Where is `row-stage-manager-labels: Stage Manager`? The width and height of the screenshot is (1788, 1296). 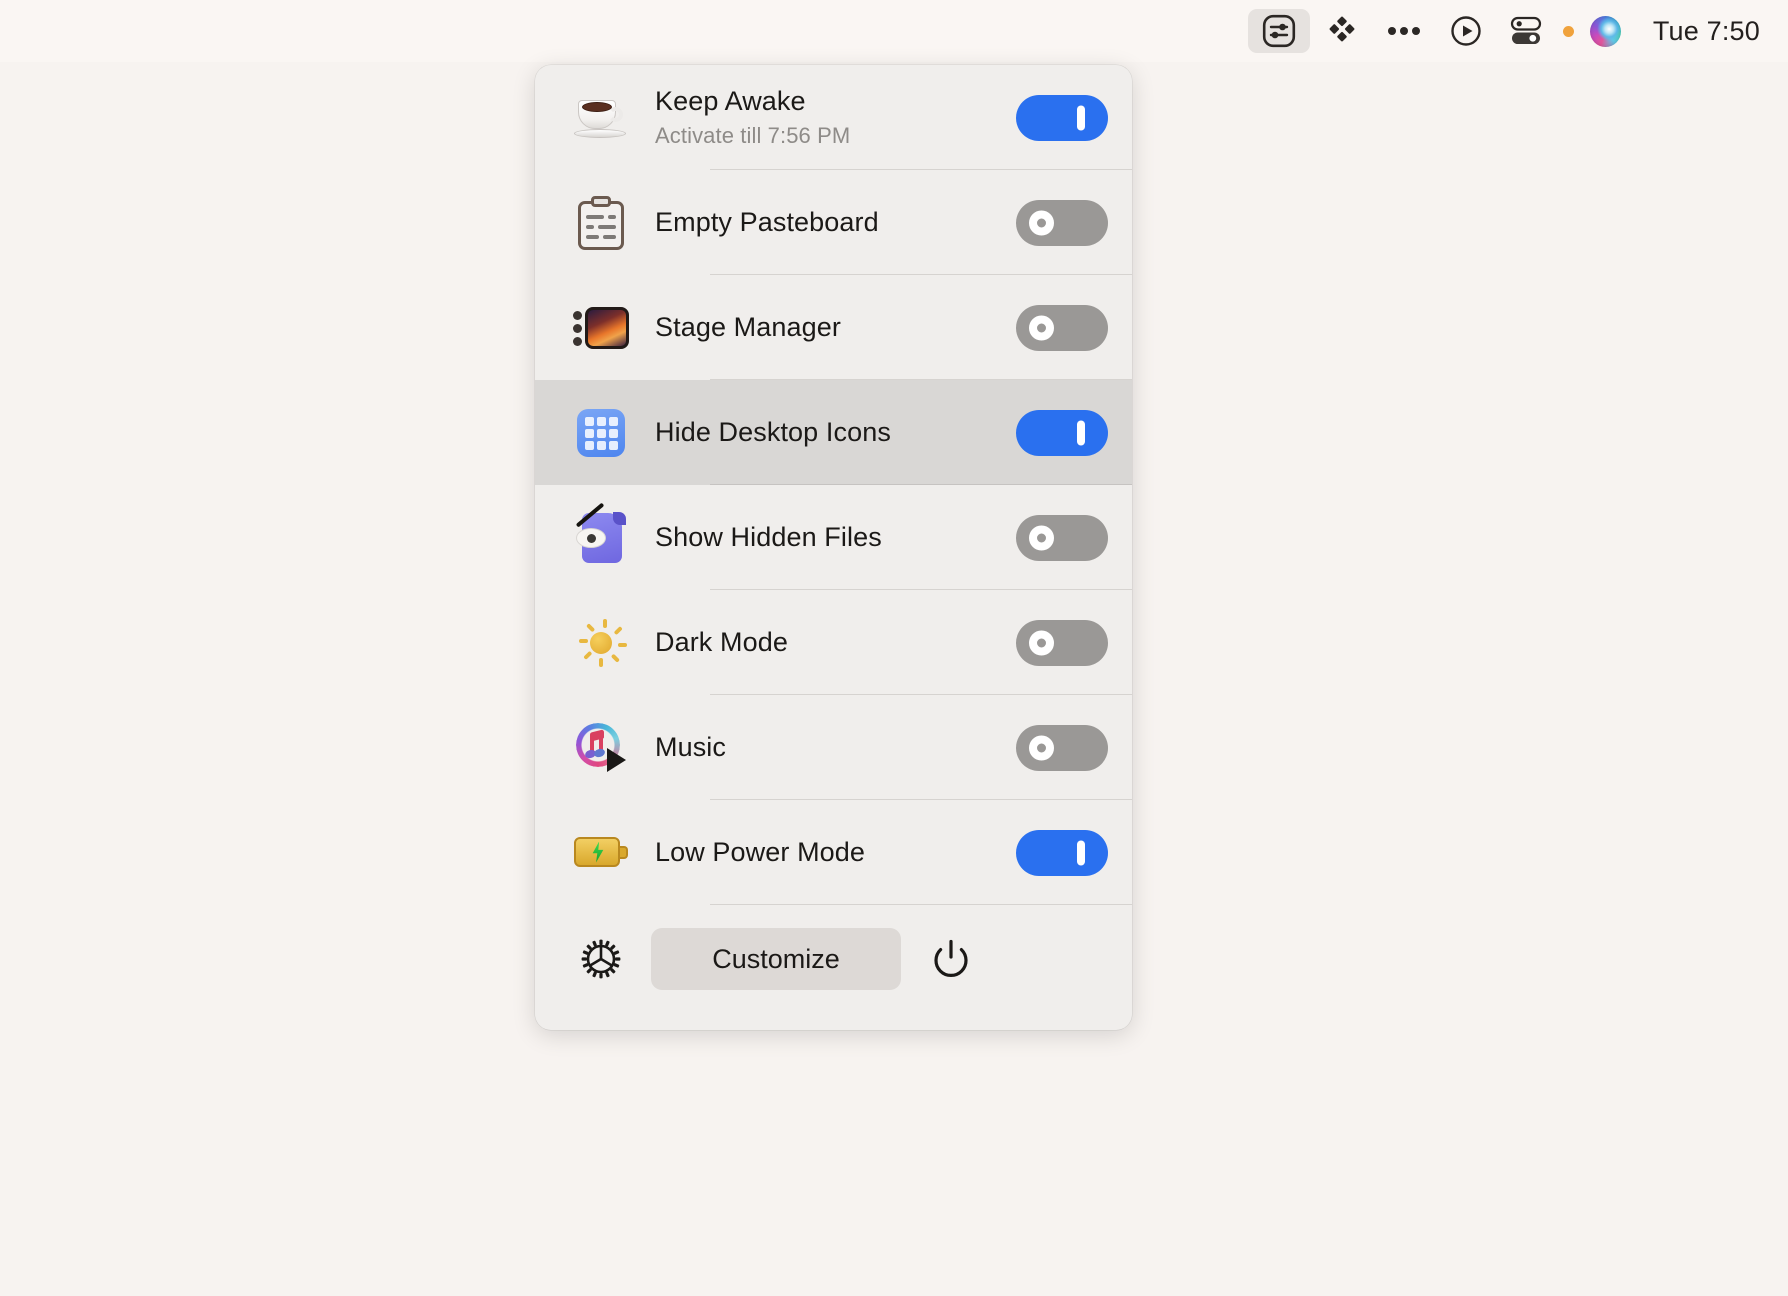
row-stage-manager-labels: Stage Manager is located at coordinates (818, 328).